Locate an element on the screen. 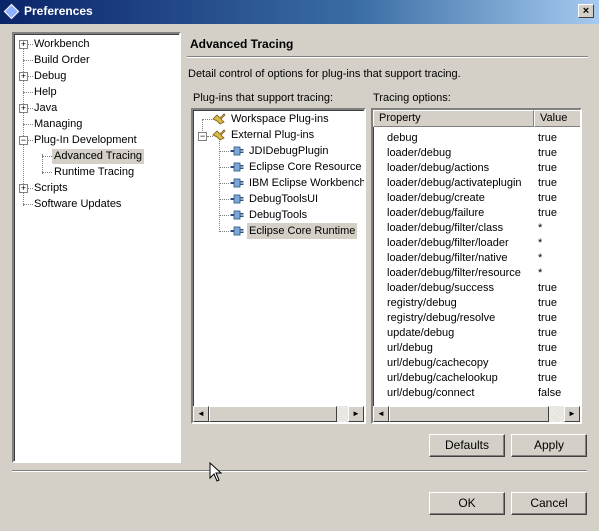  defaults-button: Defaults is located at coordinates (467, 445).